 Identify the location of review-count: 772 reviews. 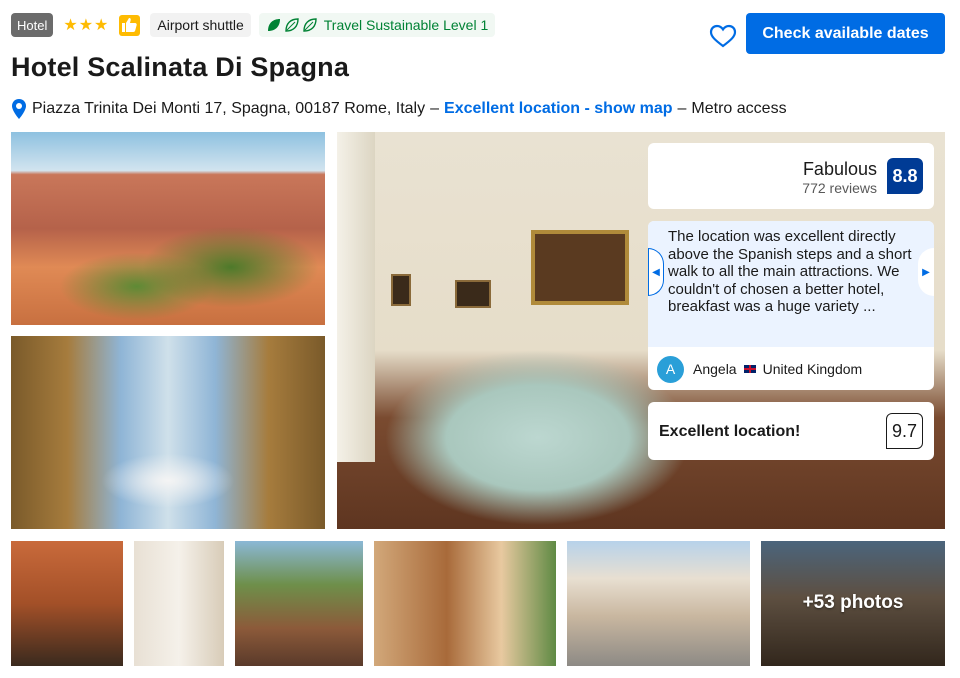
(839, 188).